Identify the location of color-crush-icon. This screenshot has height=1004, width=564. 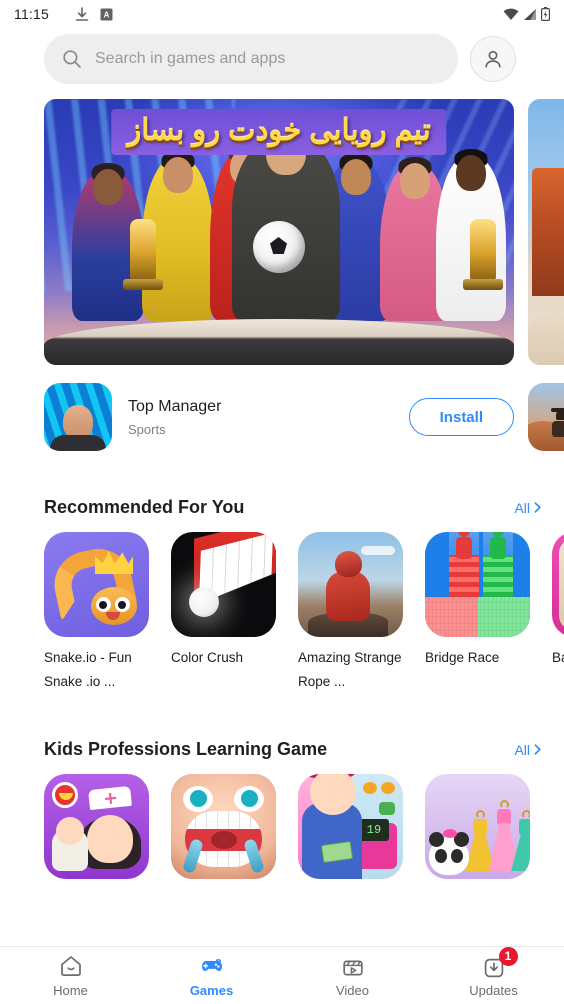
(223, 584).